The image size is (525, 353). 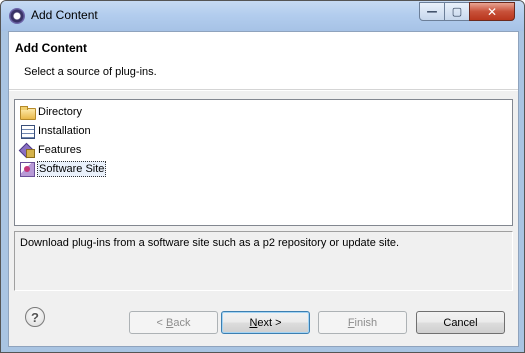 I want to click on minimize-icon: —, so click(x=432, y=11).